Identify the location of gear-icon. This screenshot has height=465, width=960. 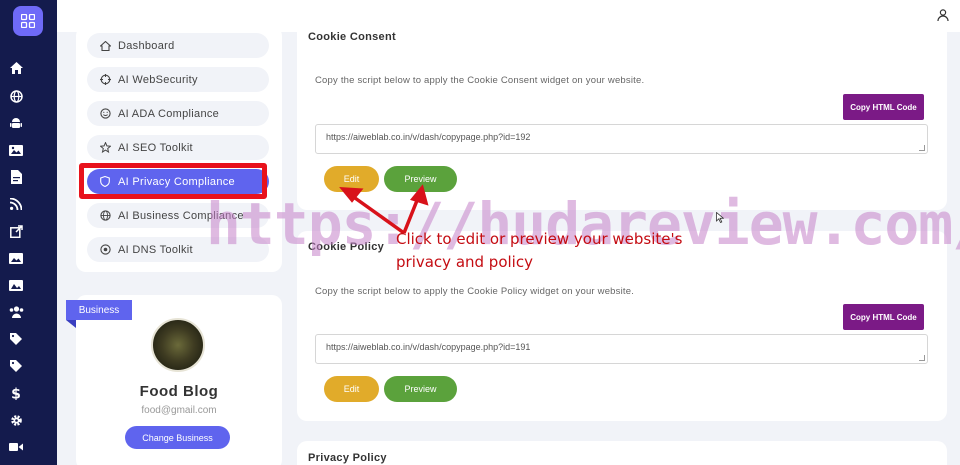
(16, 420).